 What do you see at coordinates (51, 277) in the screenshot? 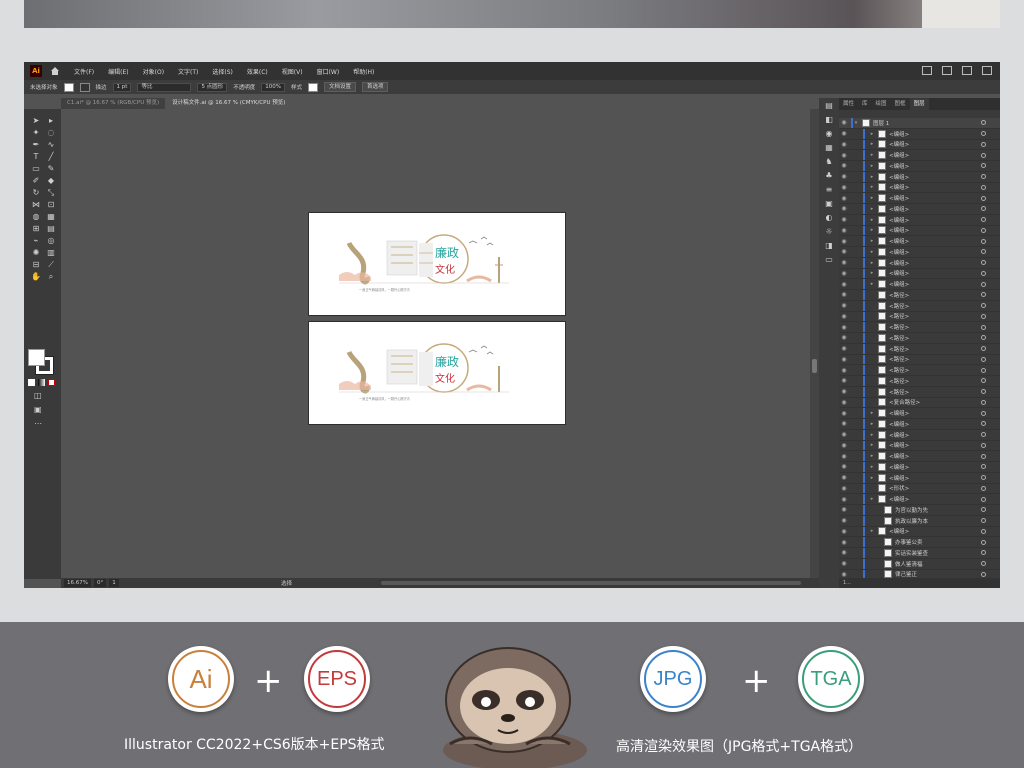
I see `zoom-tool-icon: ⌕` at bounding box center [51, 277].